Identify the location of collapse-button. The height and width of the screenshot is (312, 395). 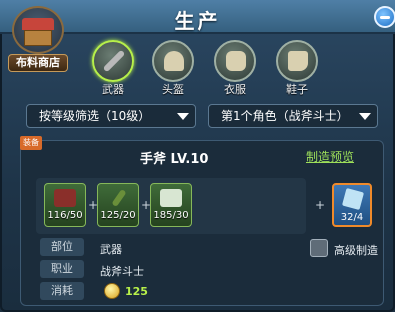
(384, 17).